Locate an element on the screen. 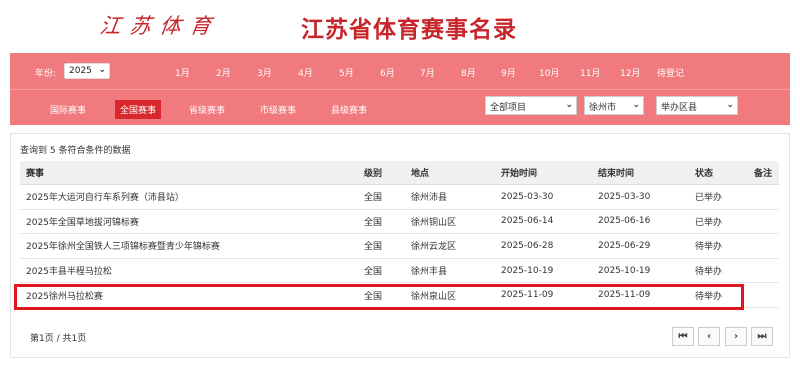 This screenshot has height=369, width=800. district-select: 举办区县 ⌄ is located at coordinates (697, 105).